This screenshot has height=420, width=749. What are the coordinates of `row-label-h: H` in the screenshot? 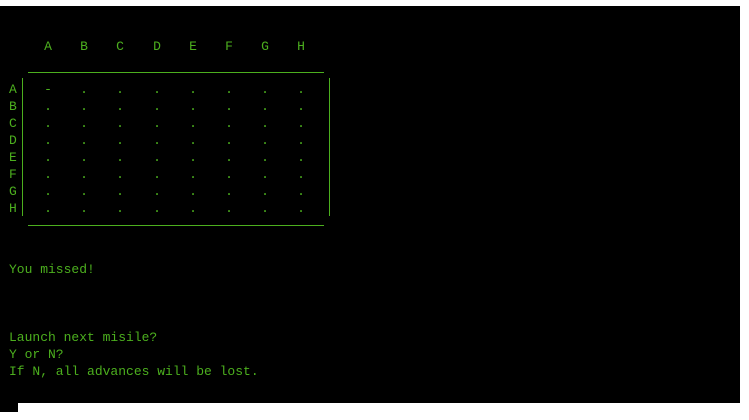 It's located at (13, 208).